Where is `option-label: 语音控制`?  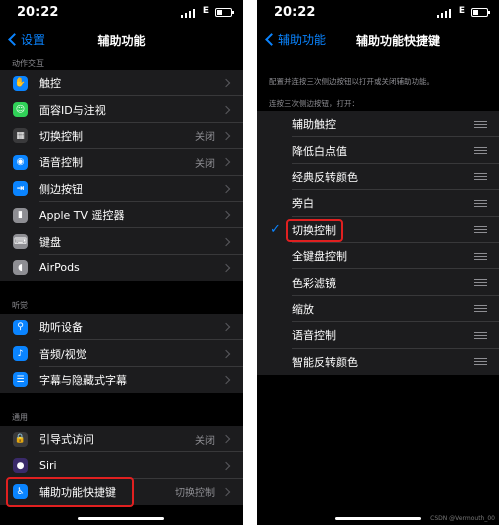 option-label: 语音控制 is located at coordinates (314, 336).